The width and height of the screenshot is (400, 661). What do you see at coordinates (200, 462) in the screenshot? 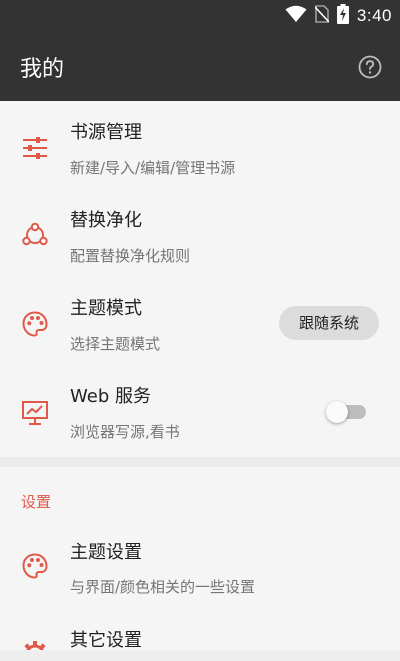
I see `section-divider` at bounding box center [200, 462].